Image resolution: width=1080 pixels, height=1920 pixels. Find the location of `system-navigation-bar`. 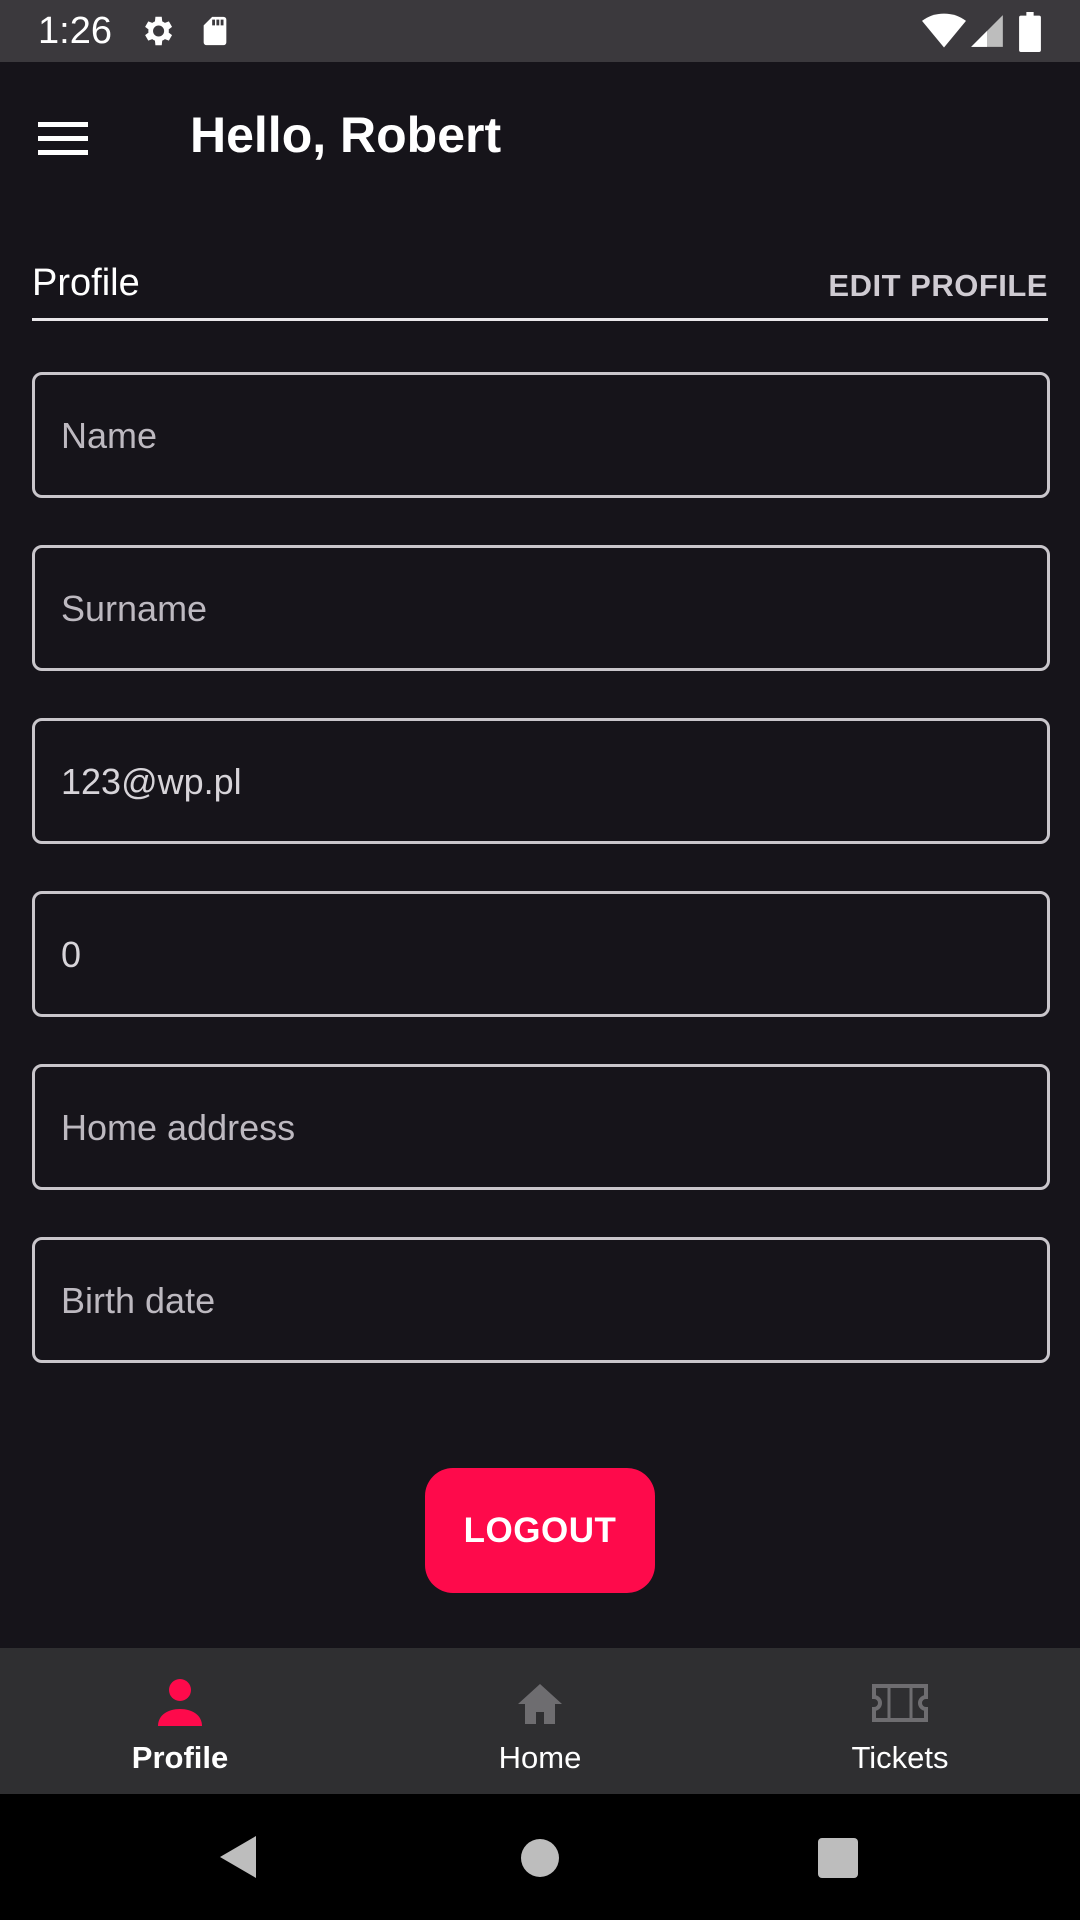

system-navigation-bar is located at coordinates (540, 1857).